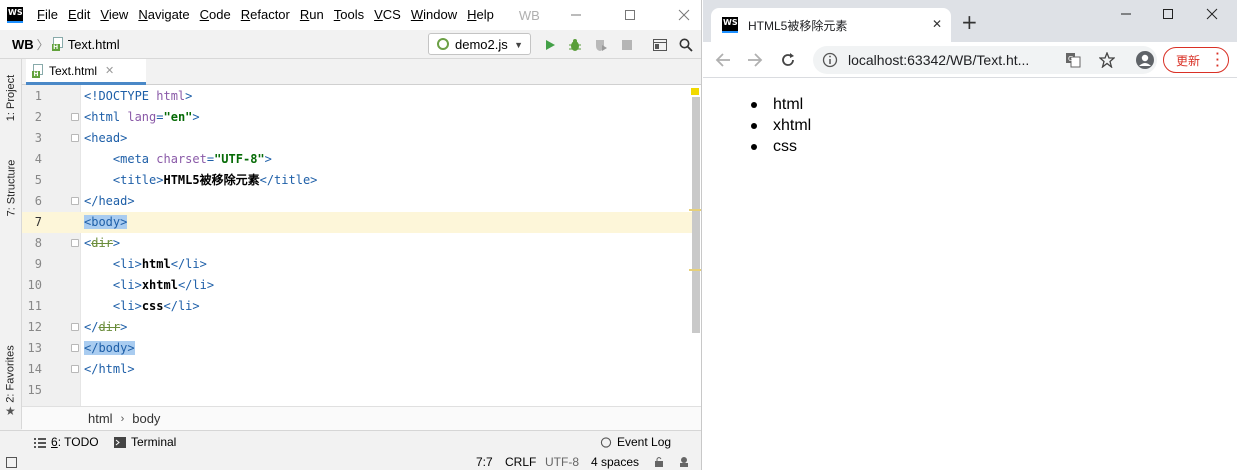 This screenshot has width=1237, height=470. What do you see at coordinates (969, 22) in the screenshot?
I see `new-tab-plus-icon: +` at bounding box center [969, 22].